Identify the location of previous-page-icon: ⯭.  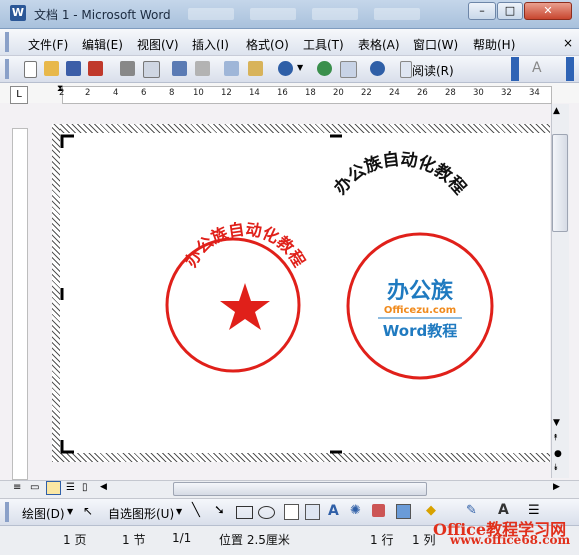
(555, 438).